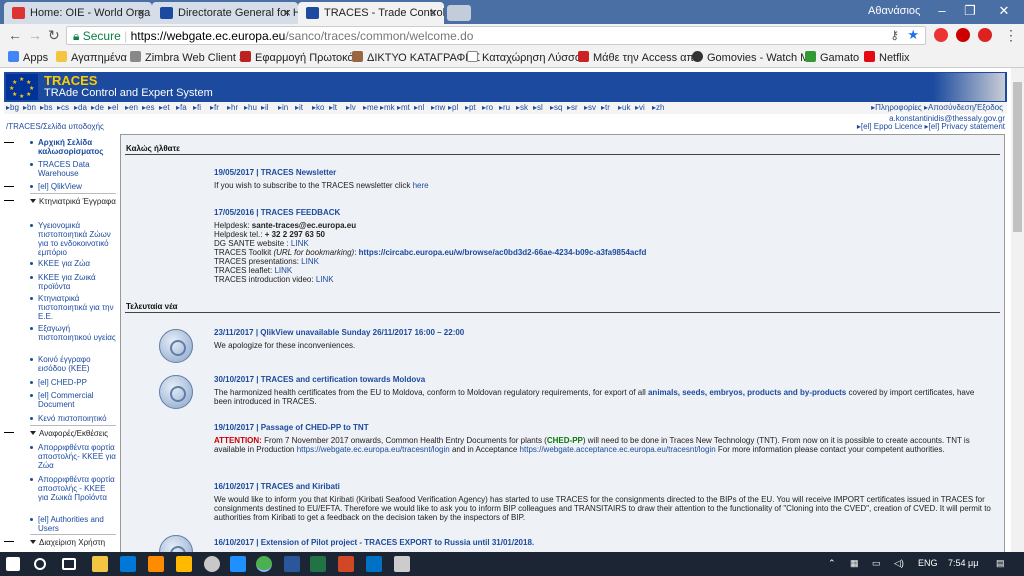 The image size is (1024, 576). What do you see at coordinates (29, 107) in the screenshot?
I see `language-link-bn: ▸bn` at bounding box center [29, 107].